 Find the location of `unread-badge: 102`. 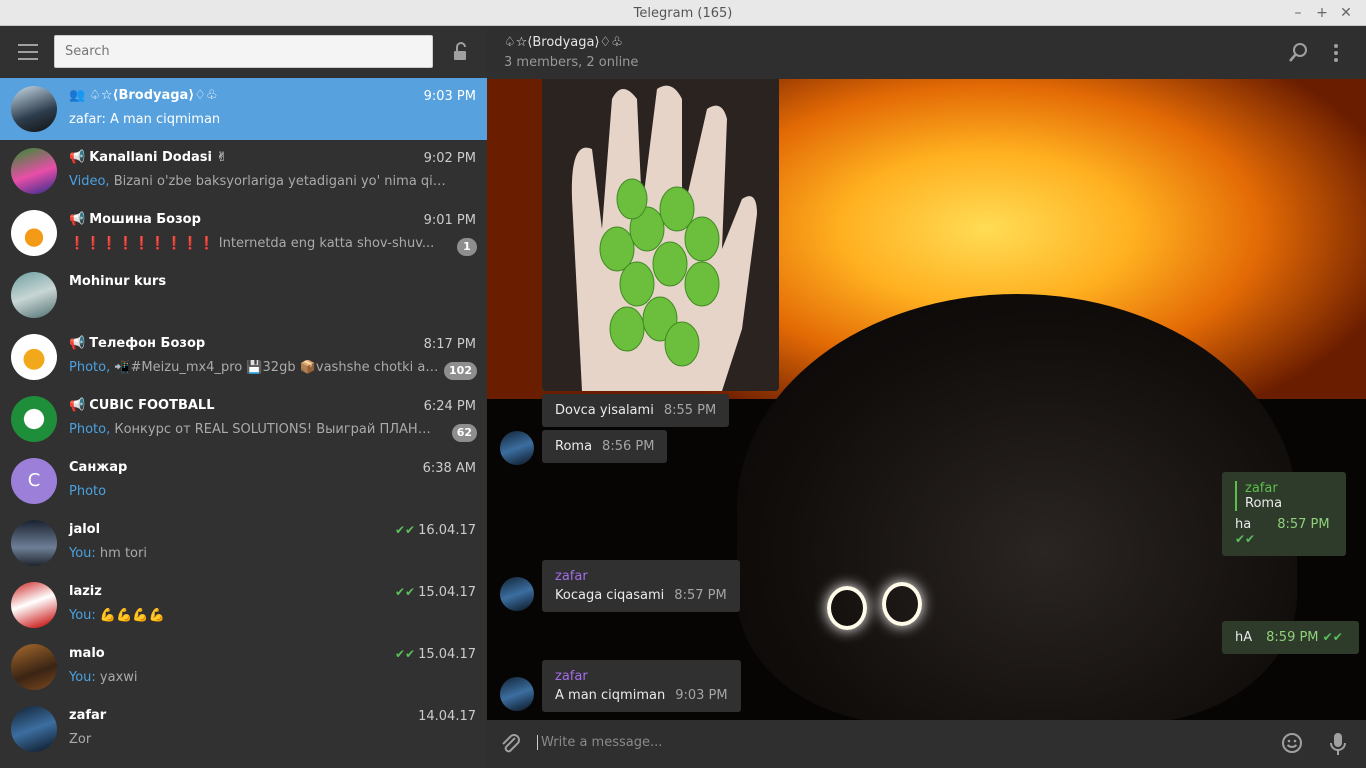

unread-badge: 102 is located at coordinates (460, 371).